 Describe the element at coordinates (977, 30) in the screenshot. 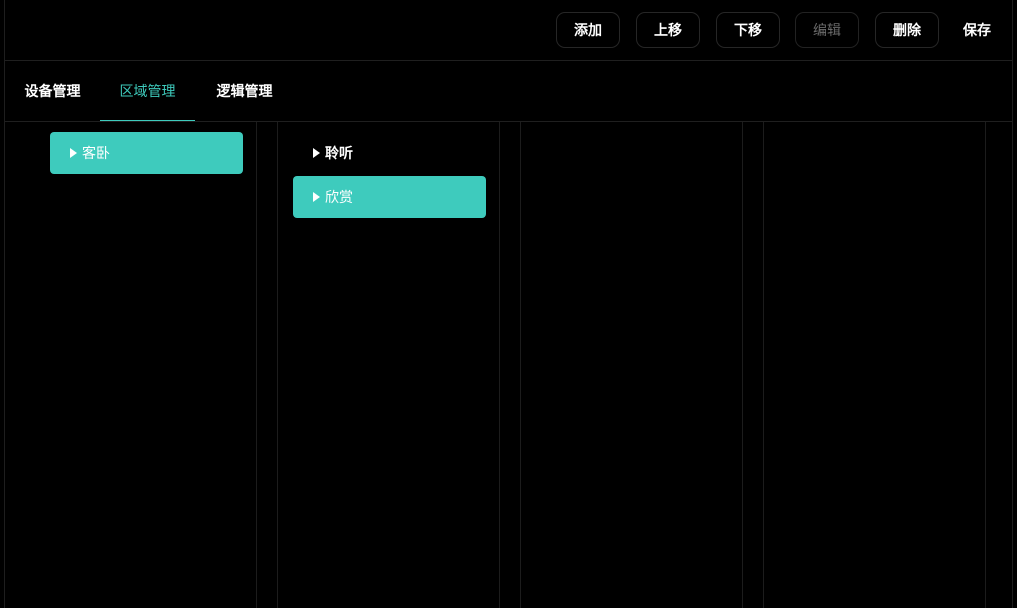

I see `save-button: 保存` at that location.